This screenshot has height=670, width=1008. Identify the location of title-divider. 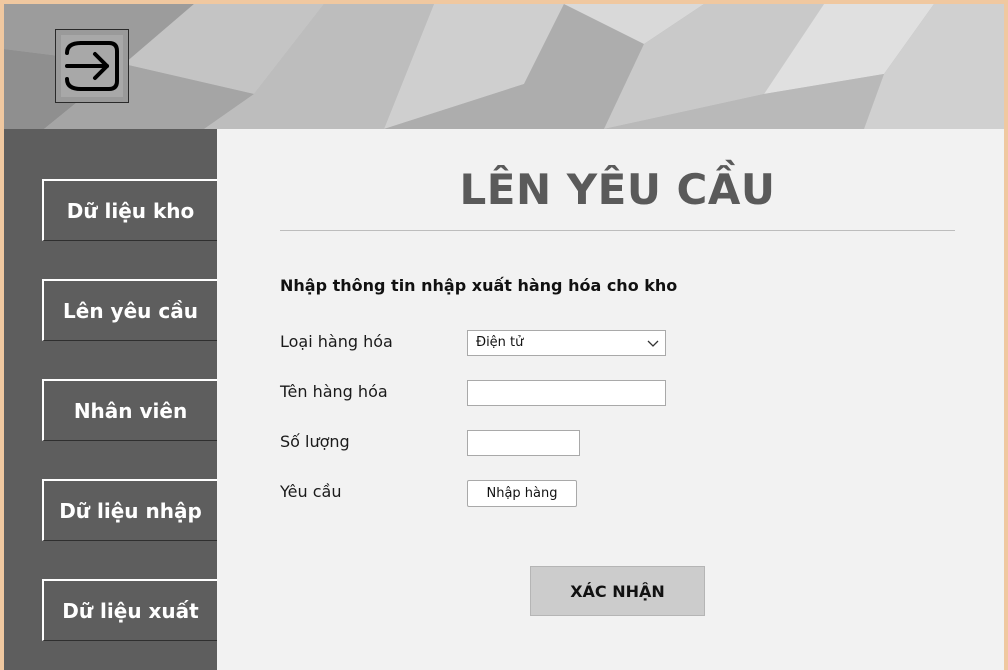
(617, 230).